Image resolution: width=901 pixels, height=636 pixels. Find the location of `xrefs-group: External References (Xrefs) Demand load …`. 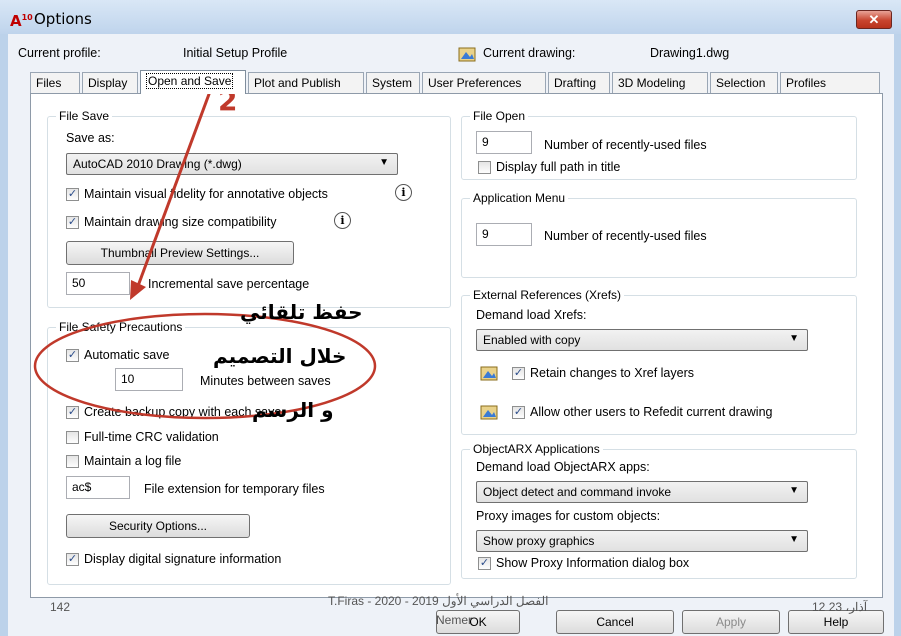

xrefs-group: External References (Xrefs) Demand load … is located at coordinates (659, 361).